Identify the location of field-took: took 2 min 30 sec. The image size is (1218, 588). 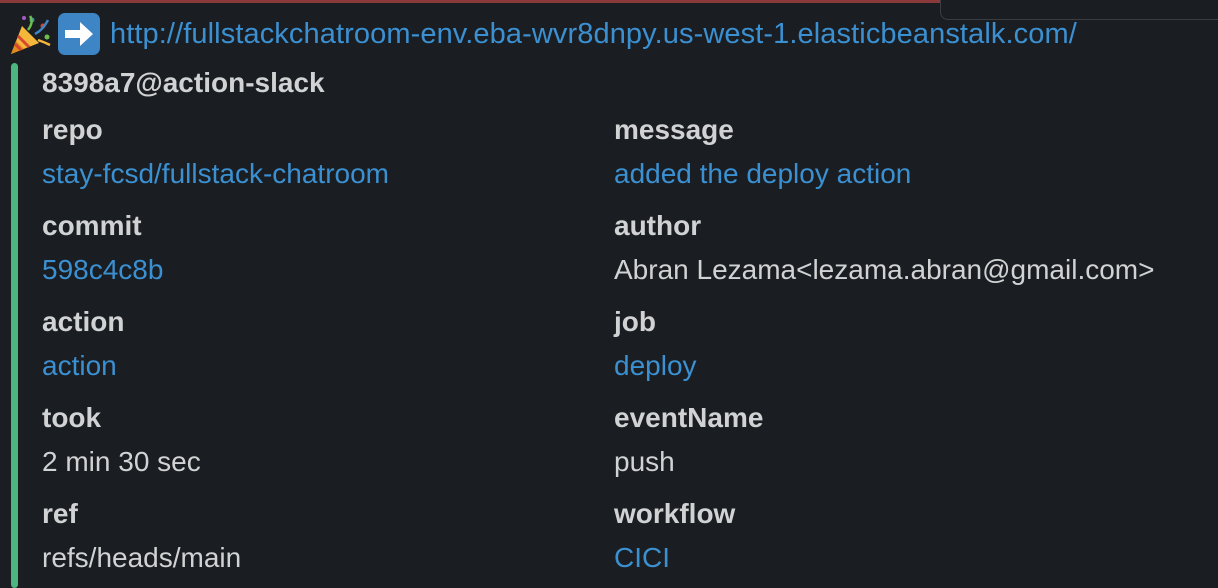
(121, 440).